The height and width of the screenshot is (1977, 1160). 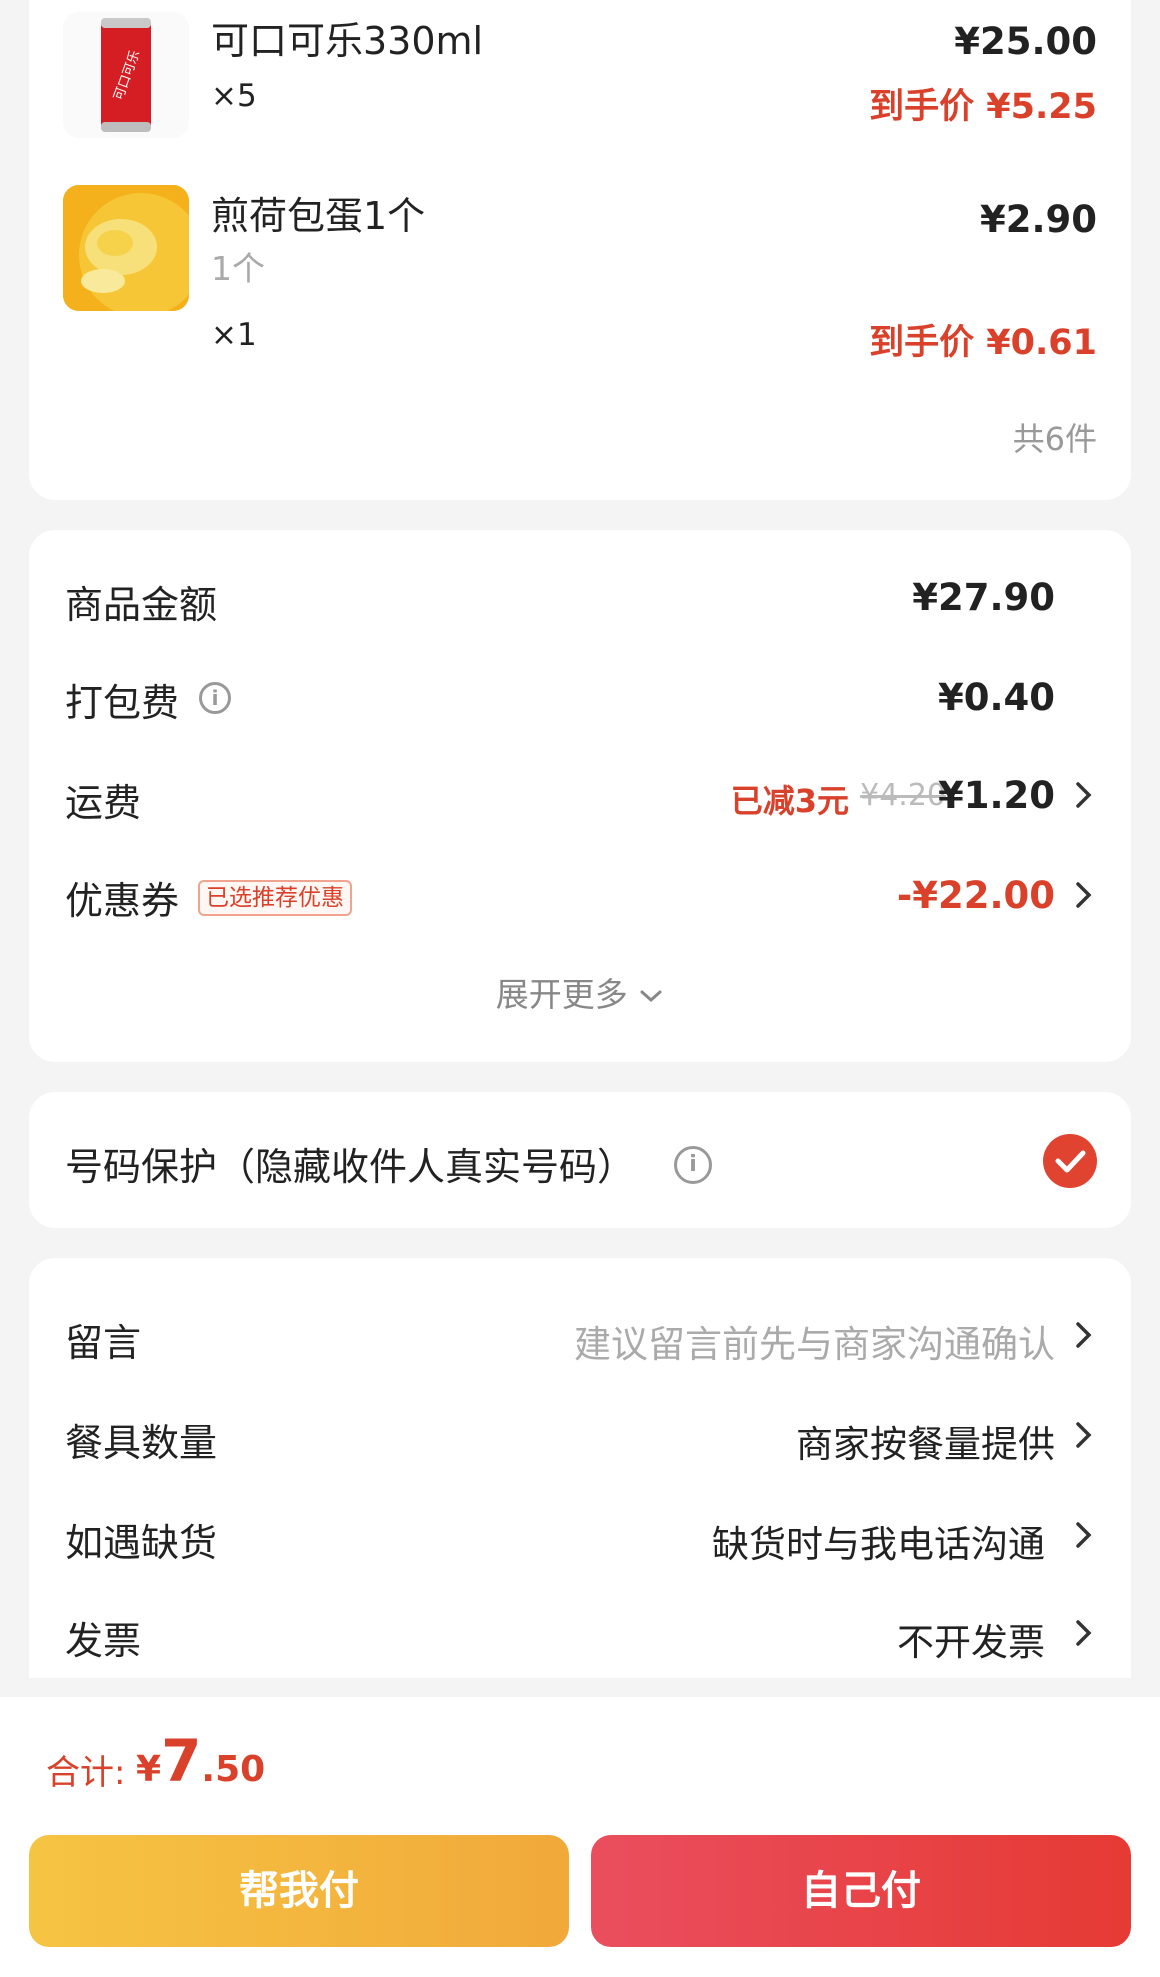 What do you see at coordinates (238, 268) in the screenshot?
I see `item-spec: 1个` at bounding box center [238, 268].